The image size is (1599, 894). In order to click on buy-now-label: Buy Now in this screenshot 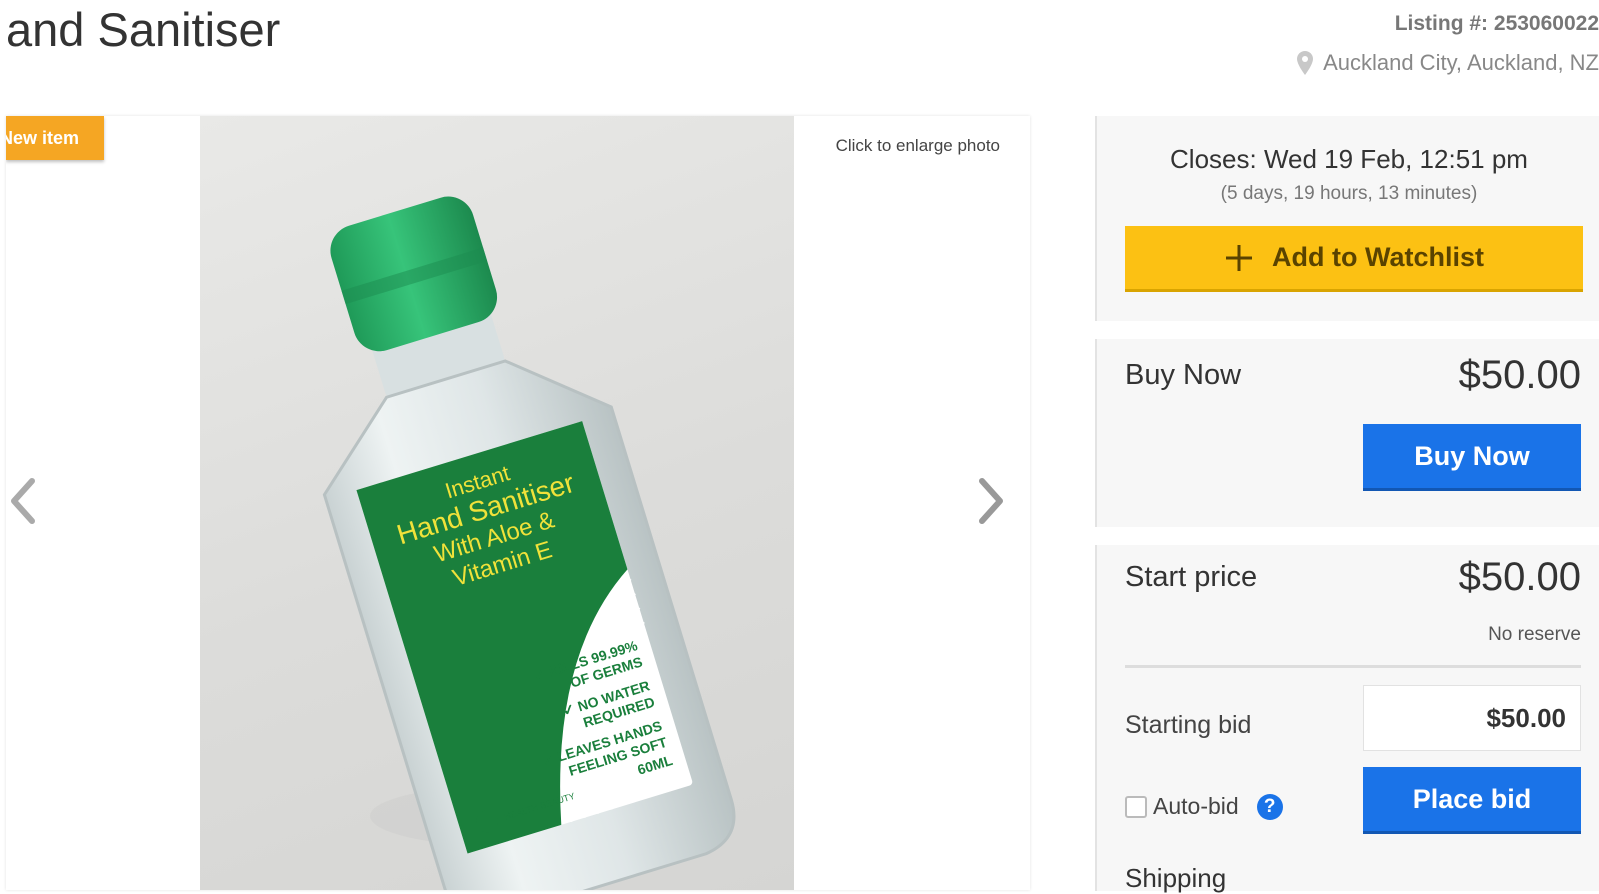, I will do `click(1183, 375)`.